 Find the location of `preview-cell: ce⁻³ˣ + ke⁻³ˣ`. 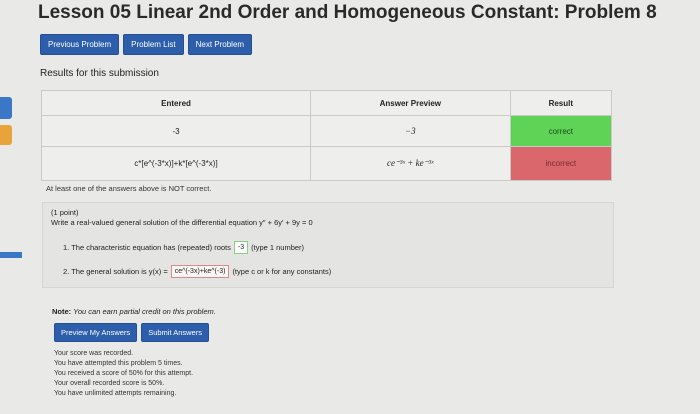

preview-cell: ce⁻³ˣ + ke⁻³ˣ is located at coordinates (410, 163).